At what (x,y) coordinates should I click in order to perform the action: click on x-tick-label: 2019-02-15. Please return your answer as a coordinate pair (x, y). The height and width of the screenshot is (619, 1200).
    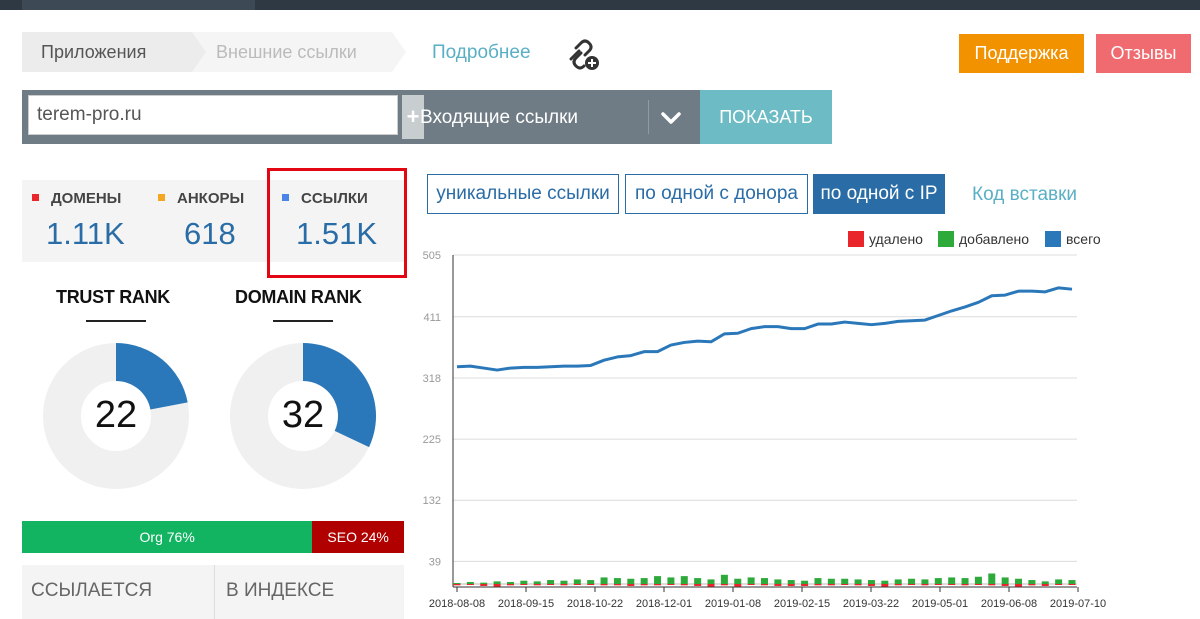
    Looking at the image, I should click on (802, 604).